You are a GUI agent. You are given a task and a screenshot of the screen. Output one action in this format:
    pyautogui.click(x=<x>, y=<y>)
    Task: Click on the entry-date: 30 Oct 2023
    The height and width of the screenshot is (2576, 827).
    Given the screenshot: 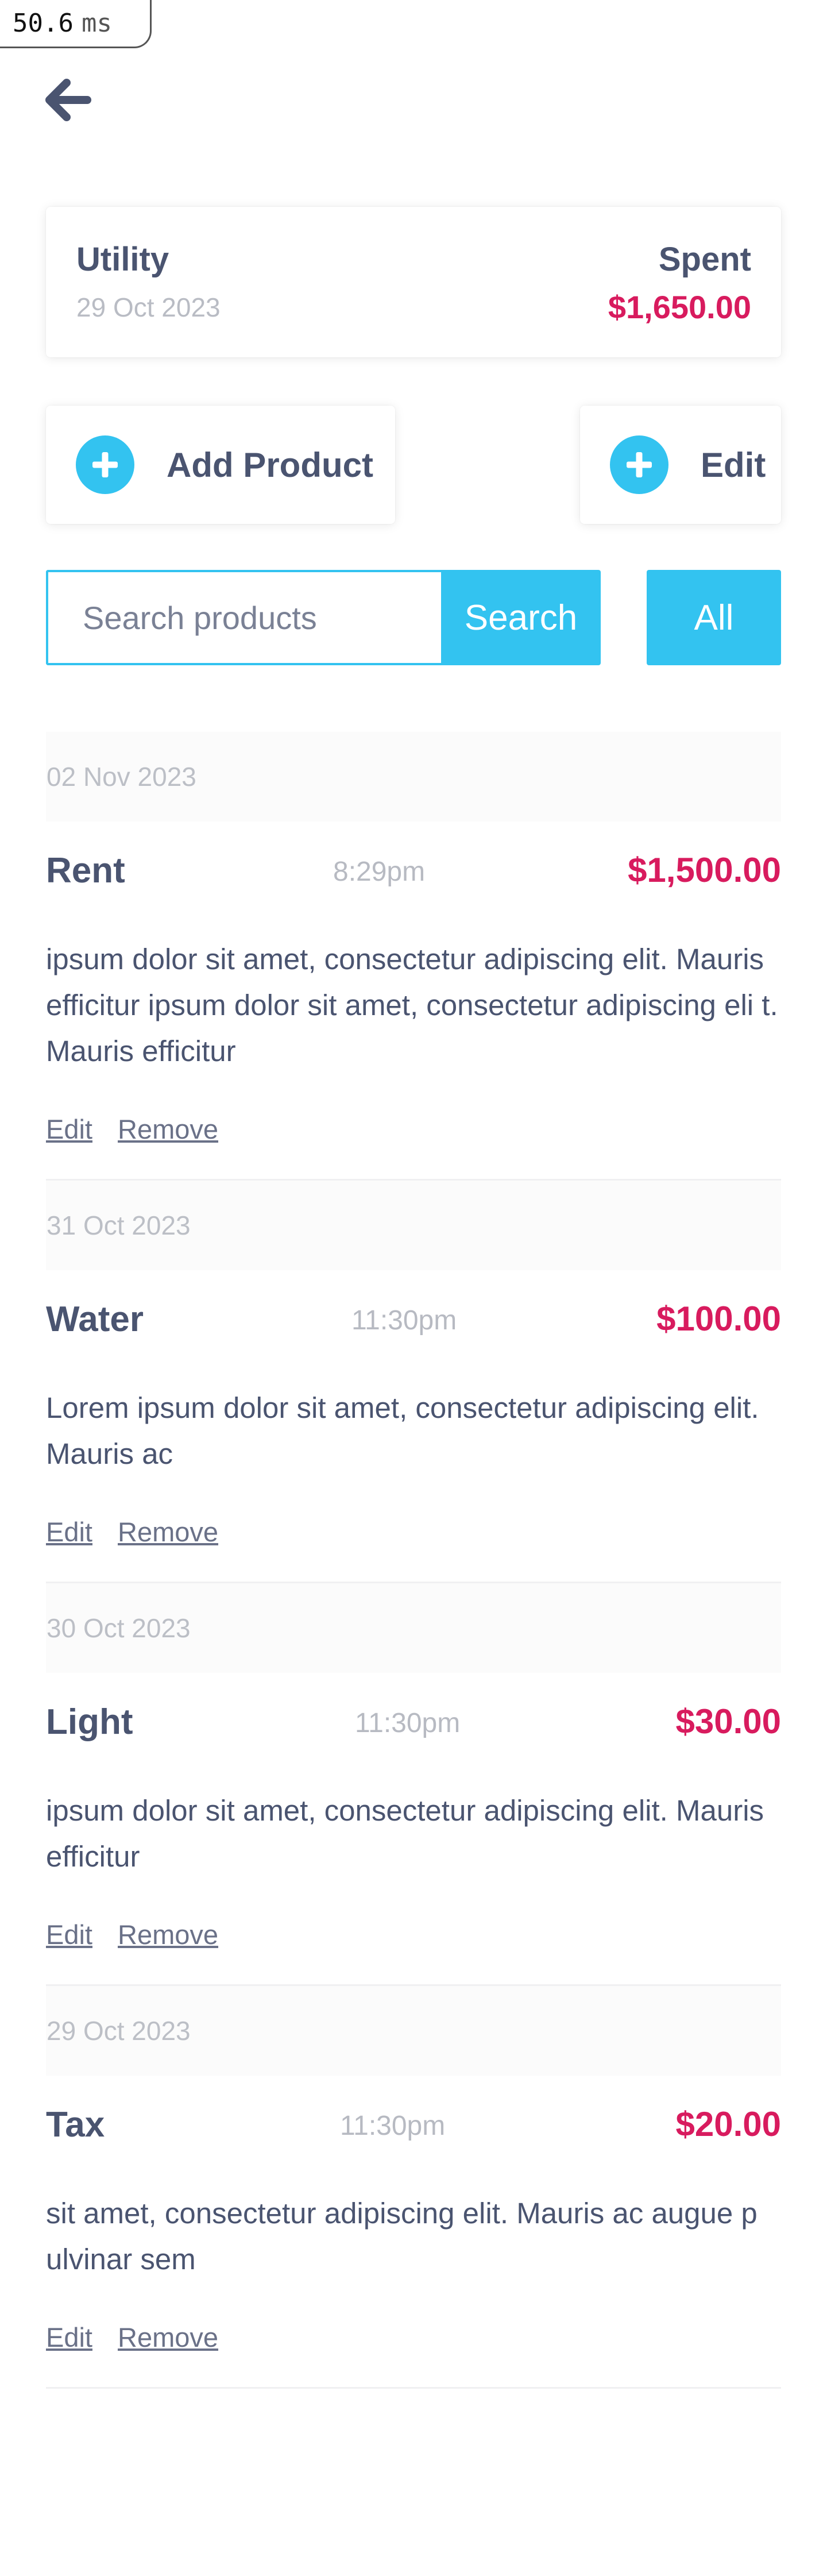 What is the action you would take?
    pyautogui.click(x=413, y=1628)
    